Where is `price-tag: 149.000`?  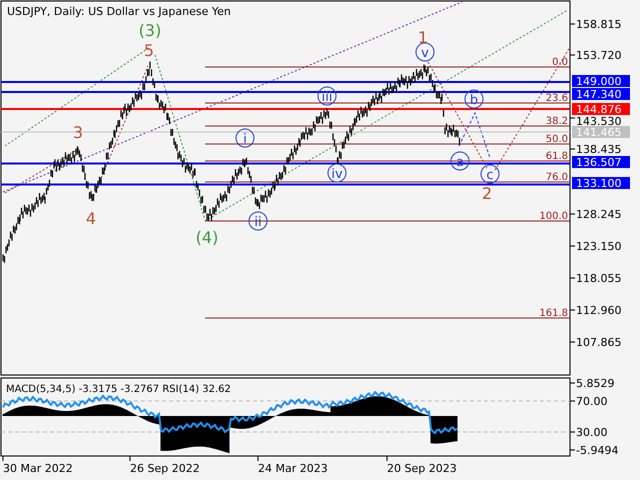
price-tag: 149.000 is located at coordinates (601, 81).